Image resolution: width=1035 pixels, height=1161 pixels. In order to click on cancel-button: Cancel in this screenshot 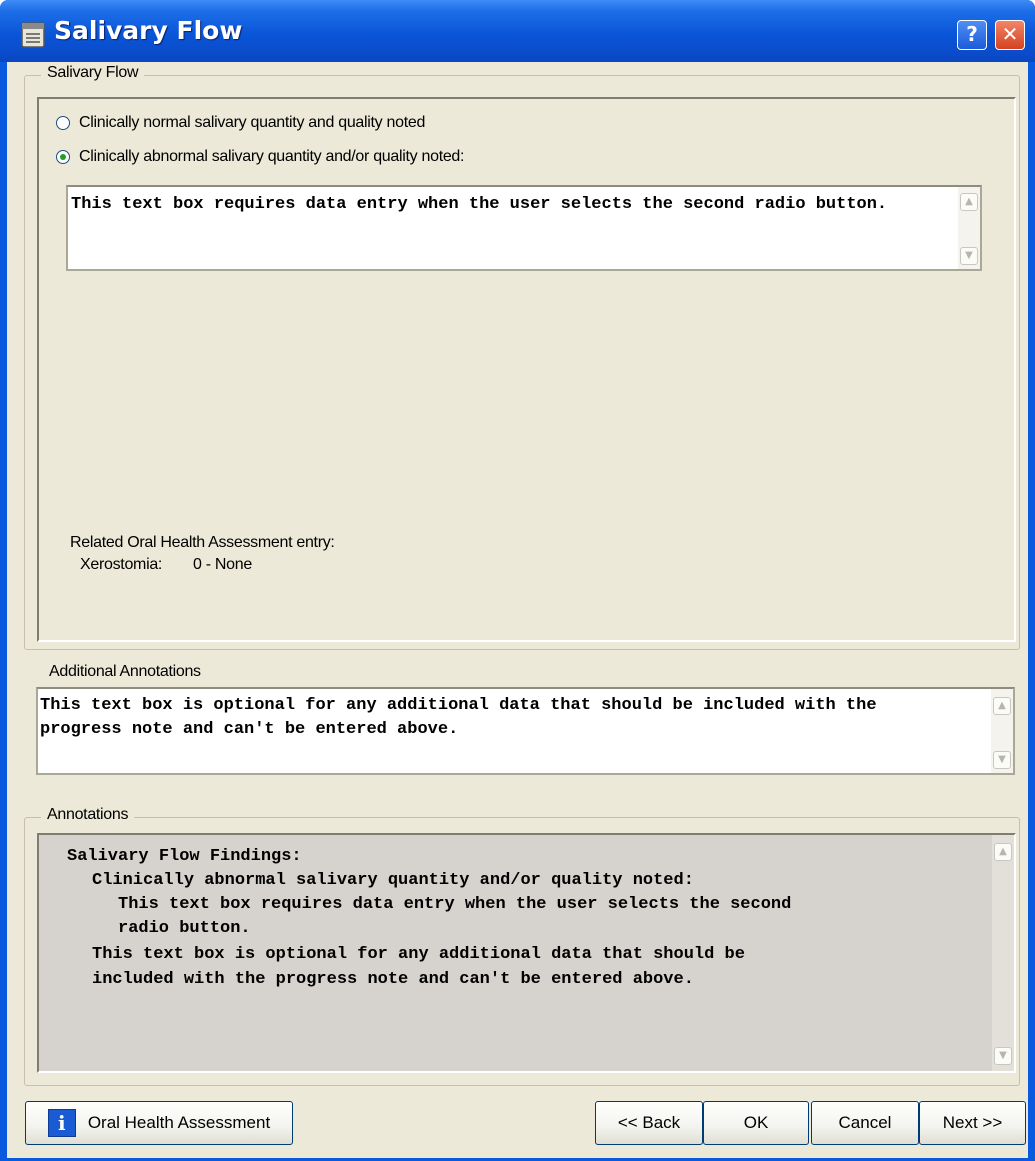, I will do `click(865, 1123)`.